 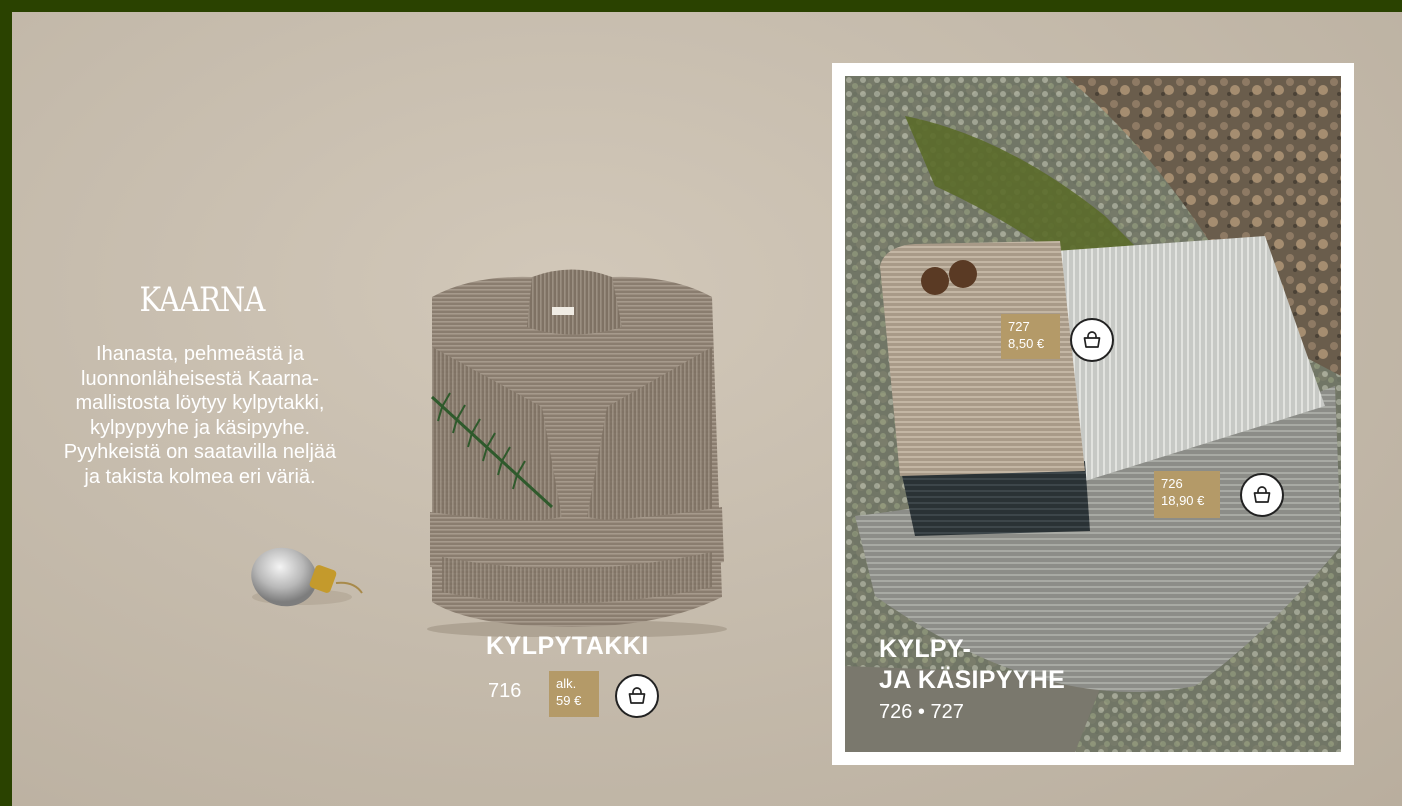 What do you see at coordinates (505, 691) in the screenshot?
I see `robe-product-code: 716` at bounding box center [505, 691].